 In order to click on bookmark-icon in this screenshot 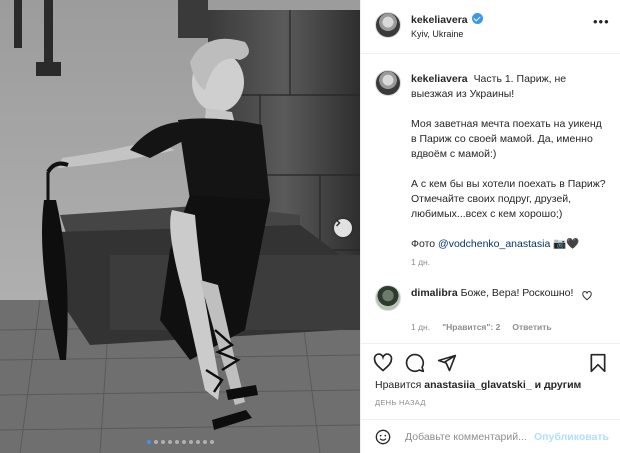, I will do `click(598, 363)`.